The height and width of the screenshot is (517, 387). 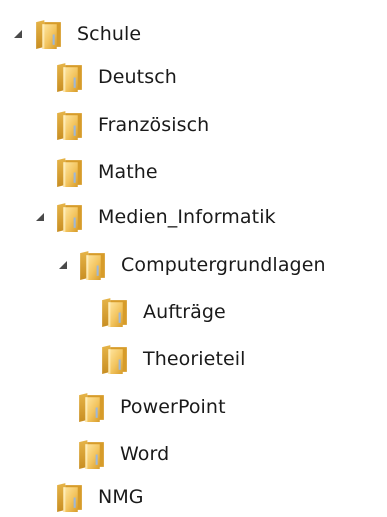 I want to click on tree-item-label: PowerPoint, so click(x=173, y=406).